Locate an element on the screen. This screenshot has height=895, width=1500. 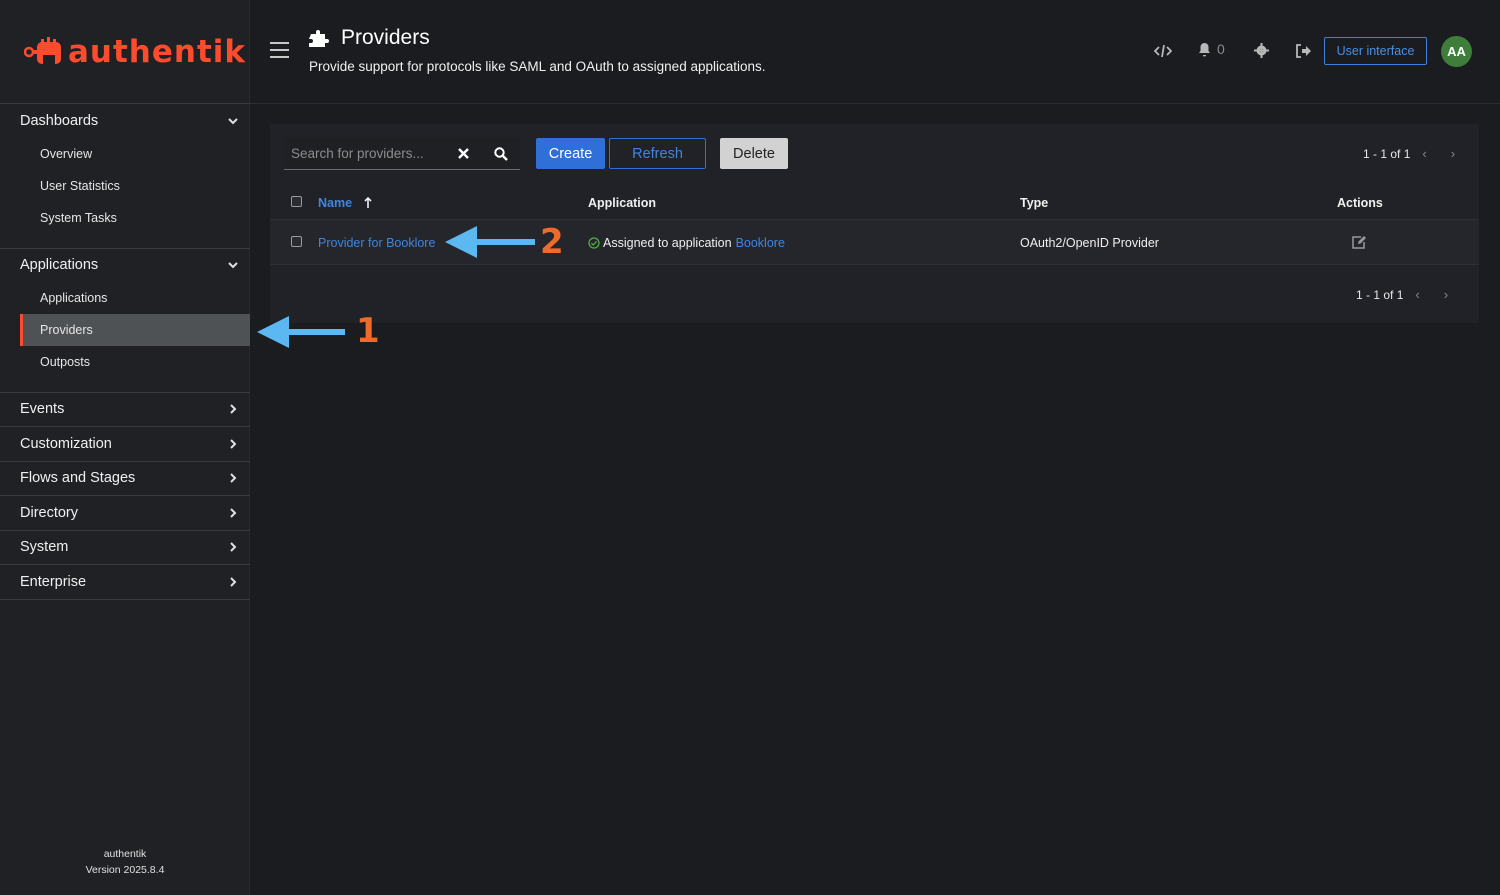
sidebar-section-label: Directory is located at coordinates (49, 513).